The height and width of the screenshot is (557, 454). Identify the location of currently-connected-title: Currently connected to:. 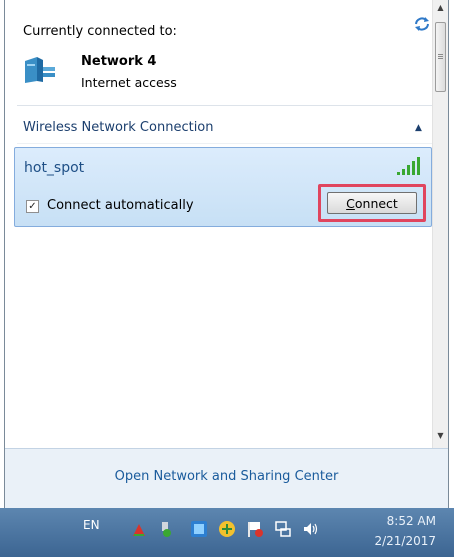
(100, 31).